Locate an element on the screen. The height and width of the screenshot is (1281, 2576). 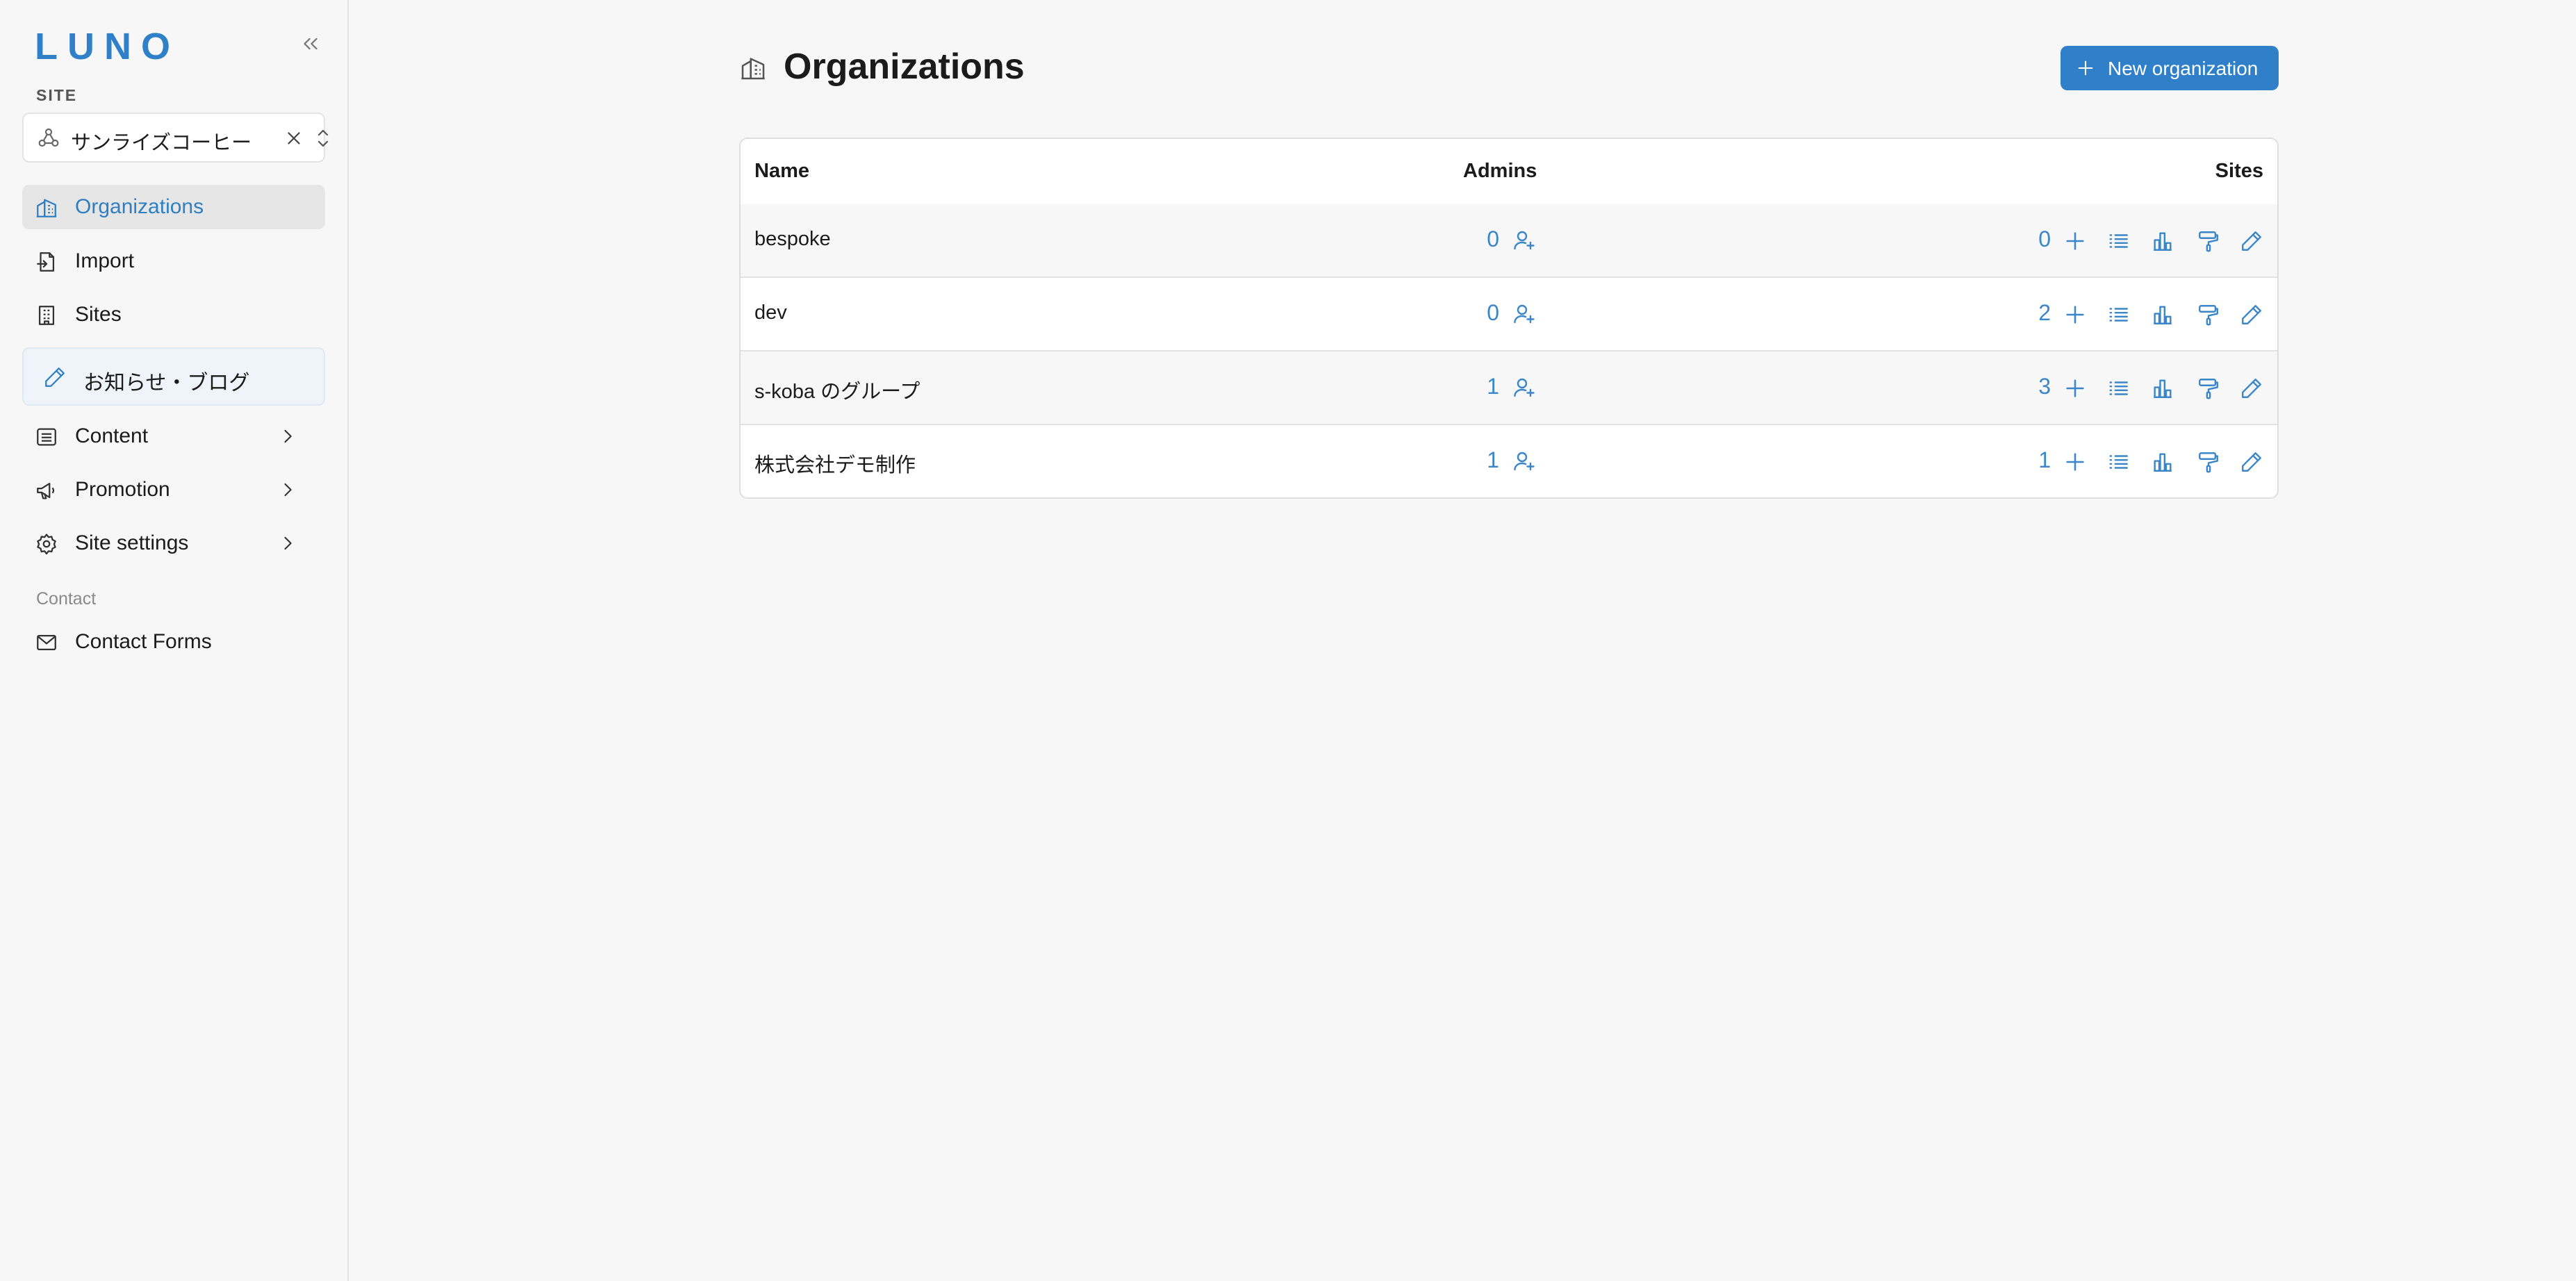
site-network-icon is located at coordinates (49, 137).